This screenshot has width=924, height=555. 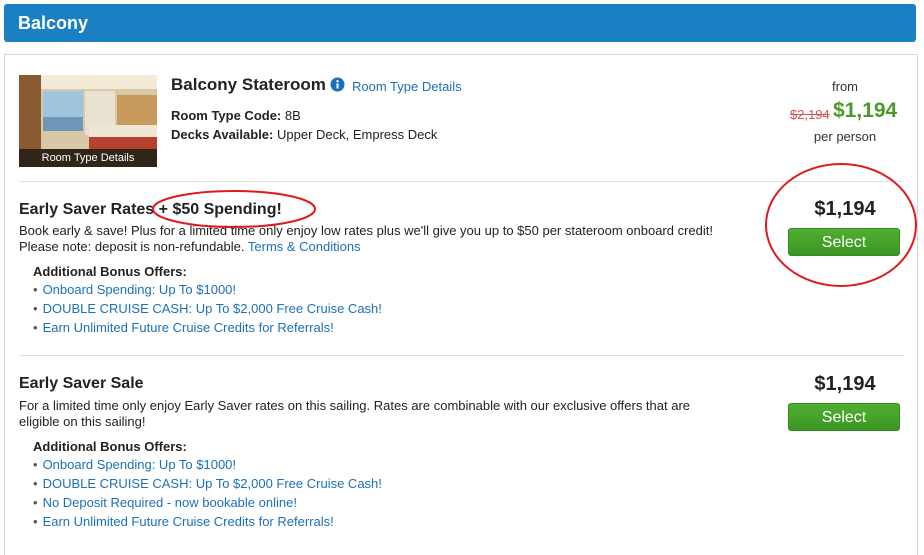 I want to click on from-label: from, so click(x=845, y=86).